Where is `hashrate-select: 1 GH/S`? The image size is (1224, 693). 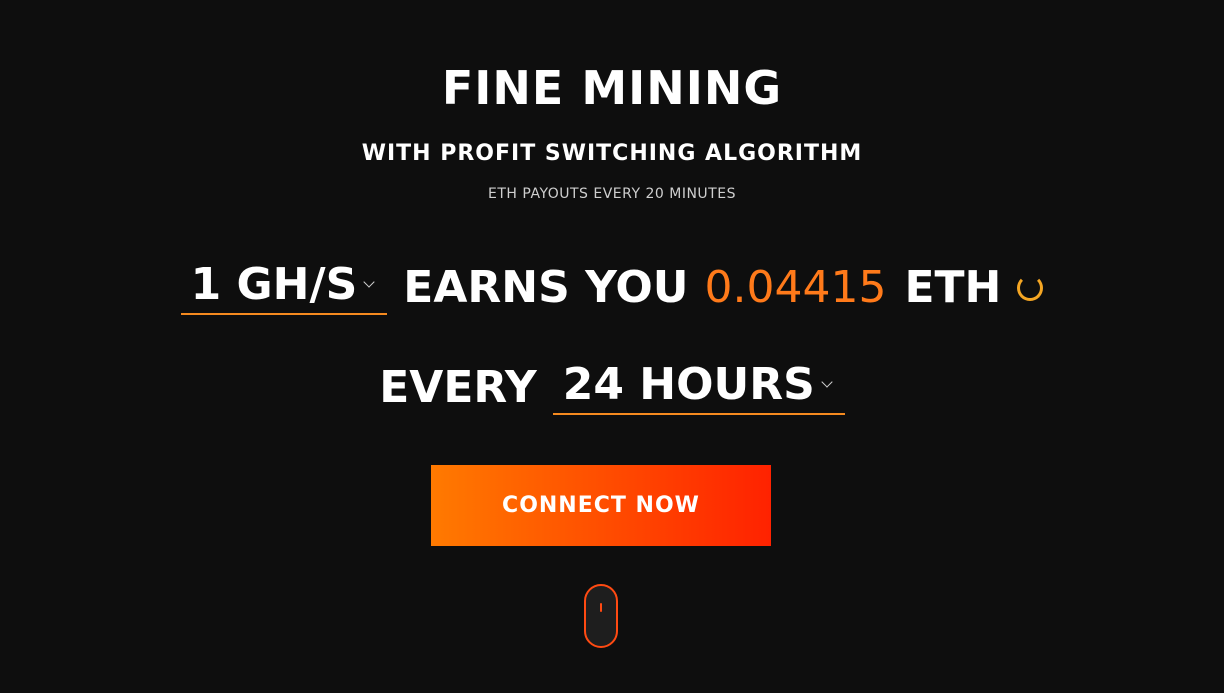
hashrate-select: 1 GH/S is located at coordinates (284, 286).